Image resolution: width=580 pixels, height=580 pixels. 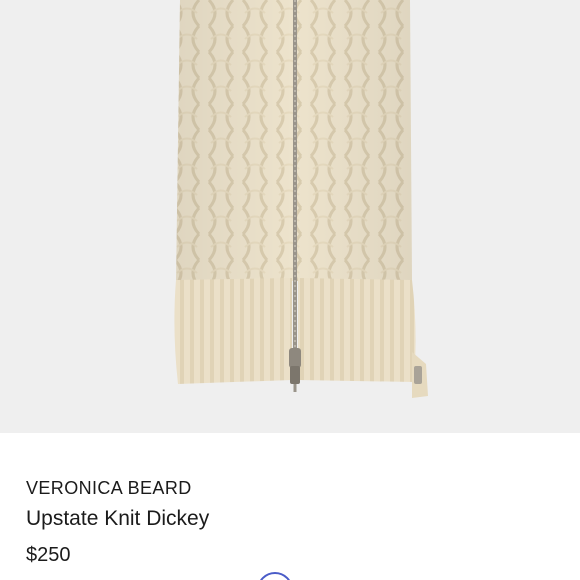 What do you see at coordinates (48, 555) in the screenshot?
I see `product-price: $250` at bounding box center [48, 555].